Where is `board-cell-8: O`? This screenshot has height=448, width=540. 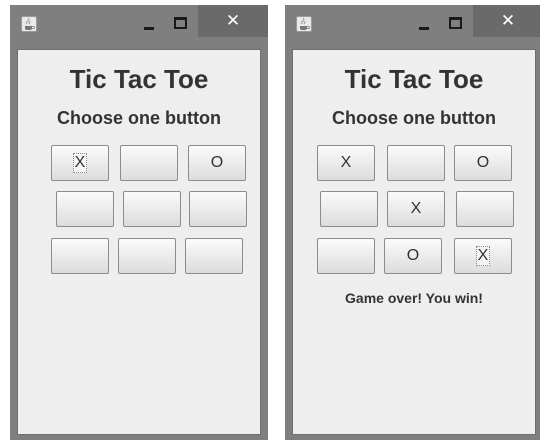 board-cell-8: O is located at coordinates (413, 256).